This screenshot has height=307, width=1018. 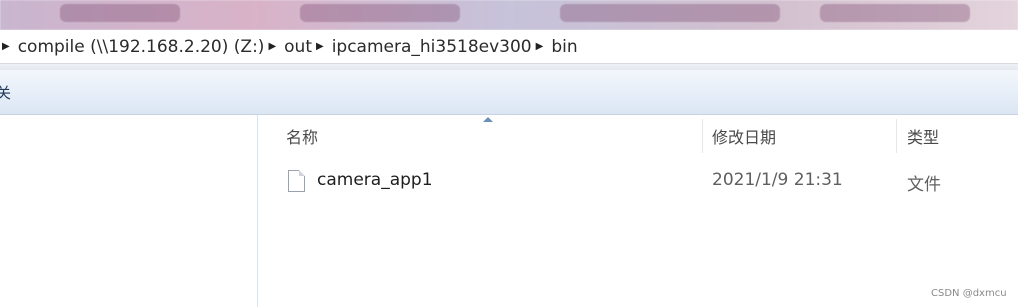 What do you see at coordinates (5, 92) in the screenshot?
I see `toolbar-cutoff-label: 关` at bounding box center [5, 92].